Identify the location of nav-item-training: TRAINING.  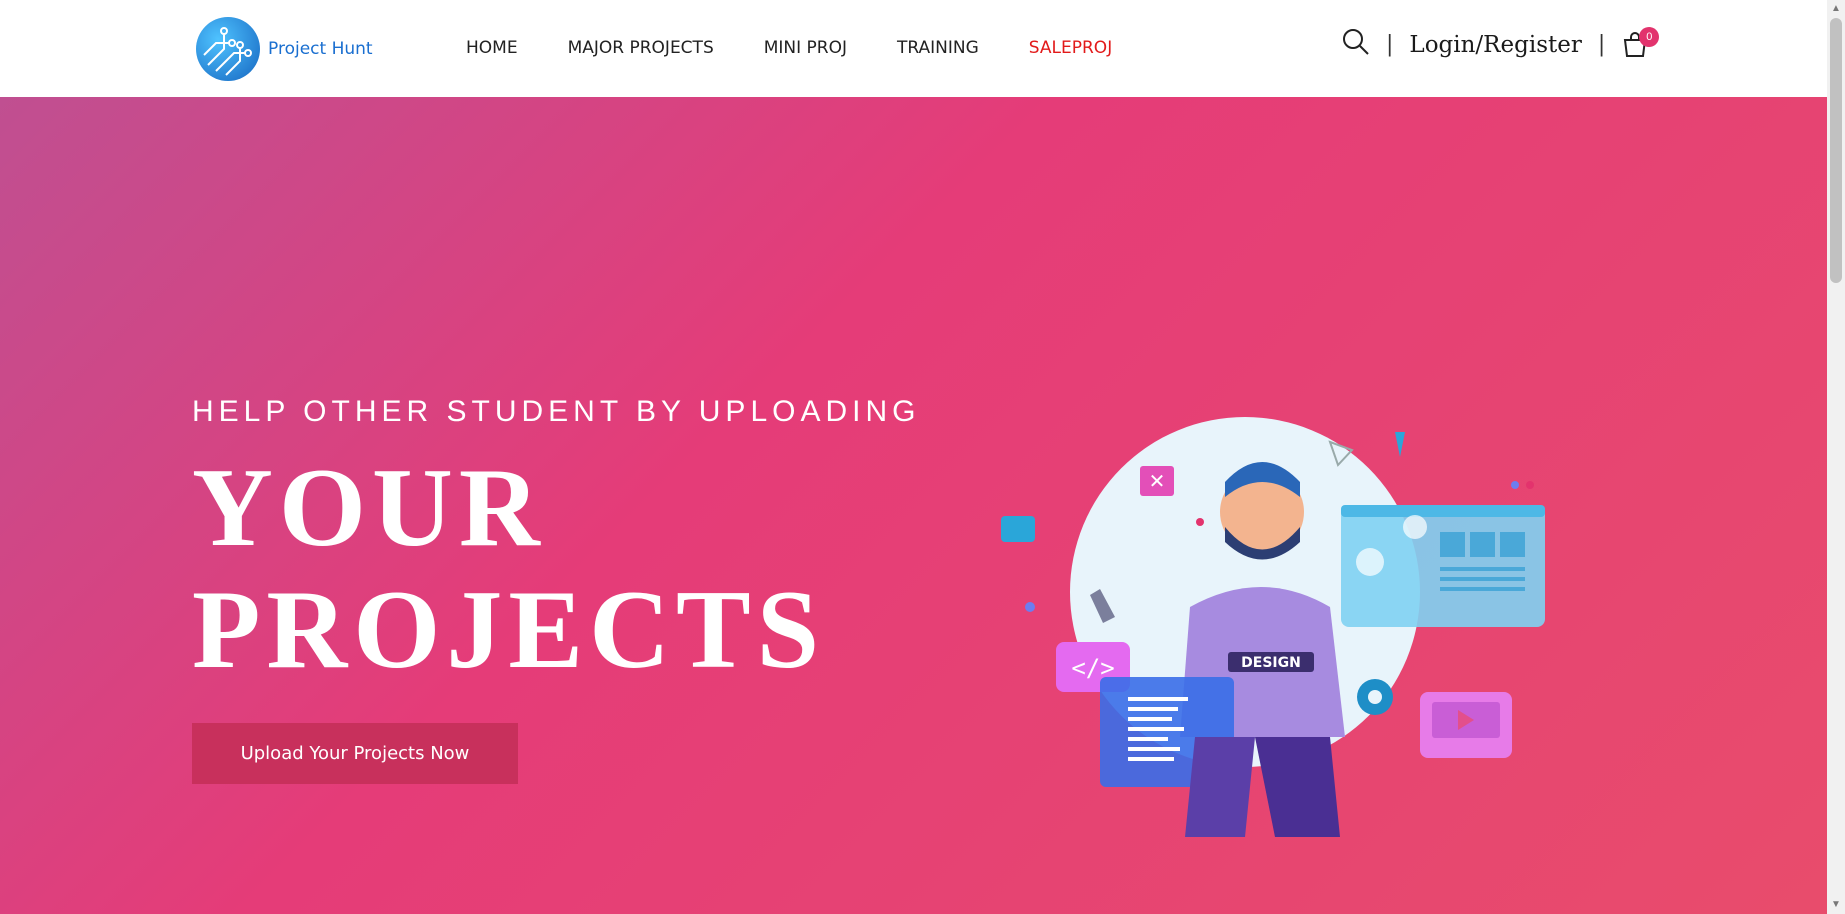
(938, 48).